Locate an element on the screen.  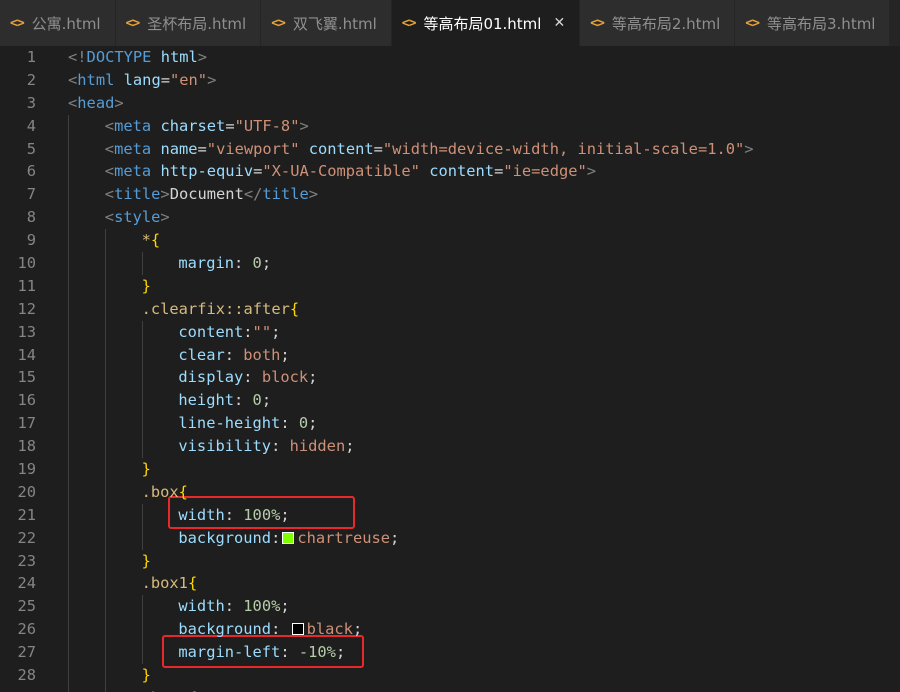
code-line: 25 width: 100%; is located at coordinates (450, 607).